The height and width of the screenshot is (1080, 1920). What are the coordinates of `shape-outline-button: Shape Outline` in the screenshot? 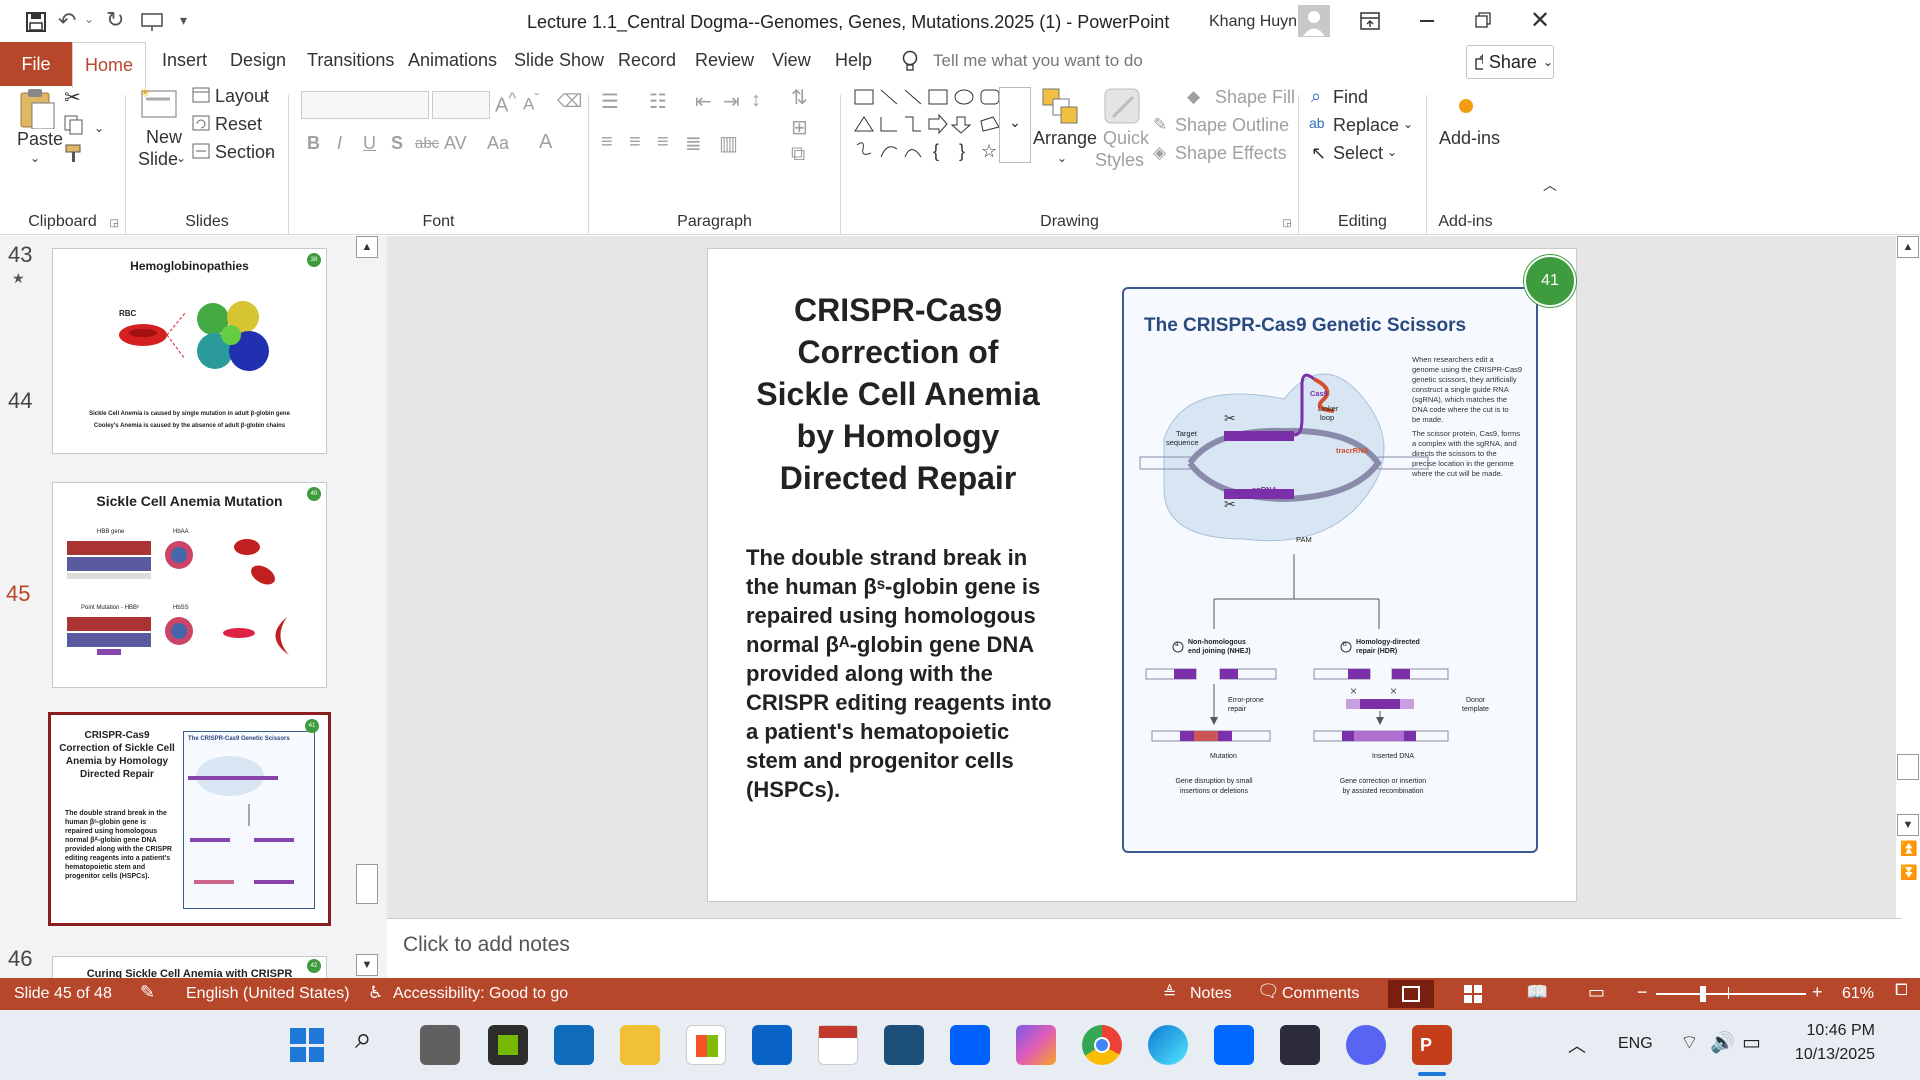 It's located at (1232, 125).